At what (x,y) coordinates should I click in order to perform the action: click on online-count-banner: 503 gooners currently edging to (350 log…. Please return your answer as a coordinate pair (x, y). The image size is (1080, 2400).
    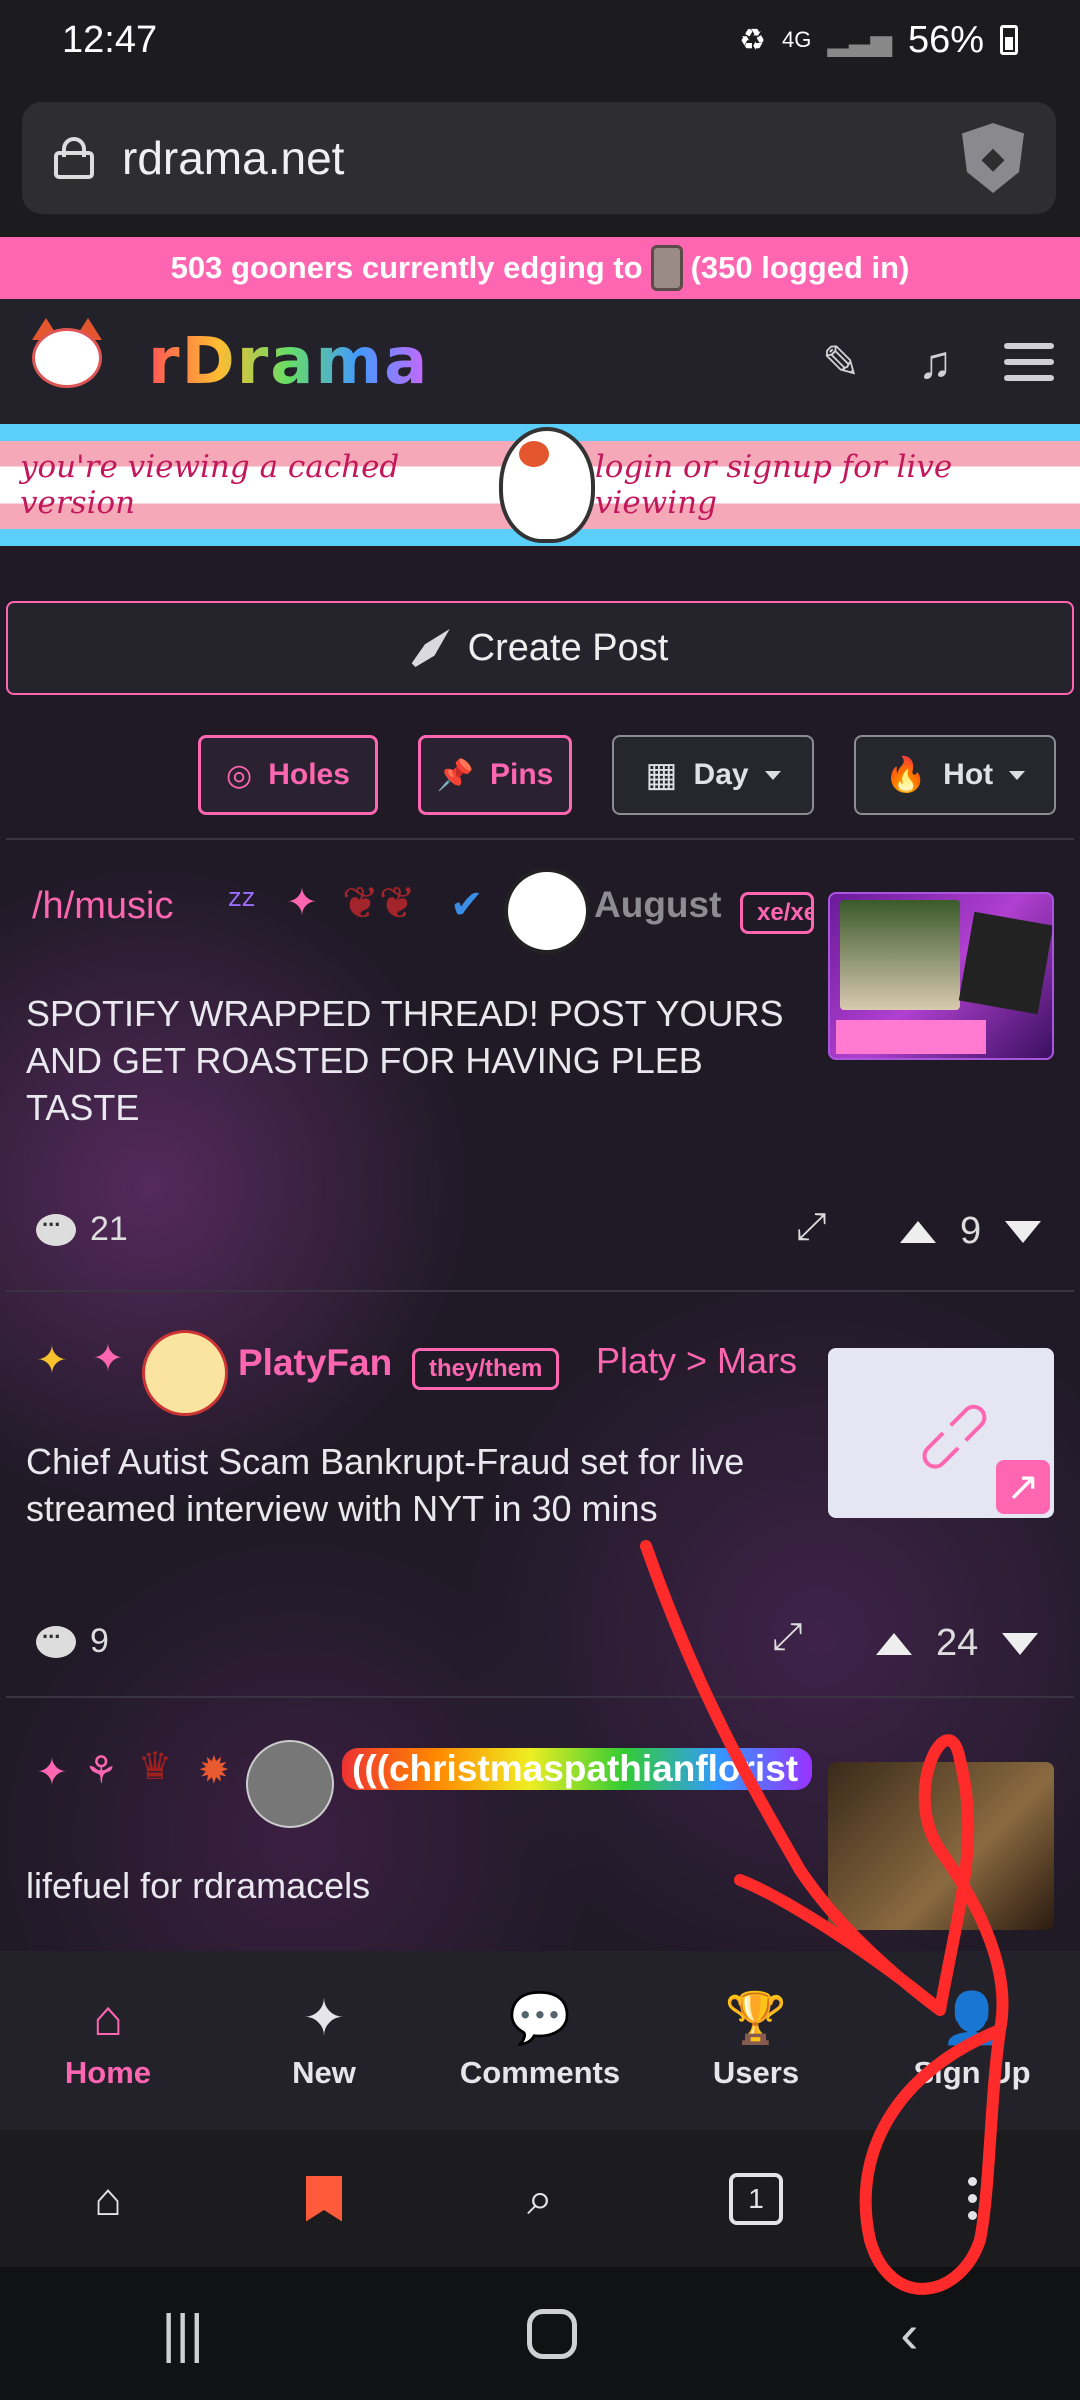
    Looking at the image, I should click on (540, 268).